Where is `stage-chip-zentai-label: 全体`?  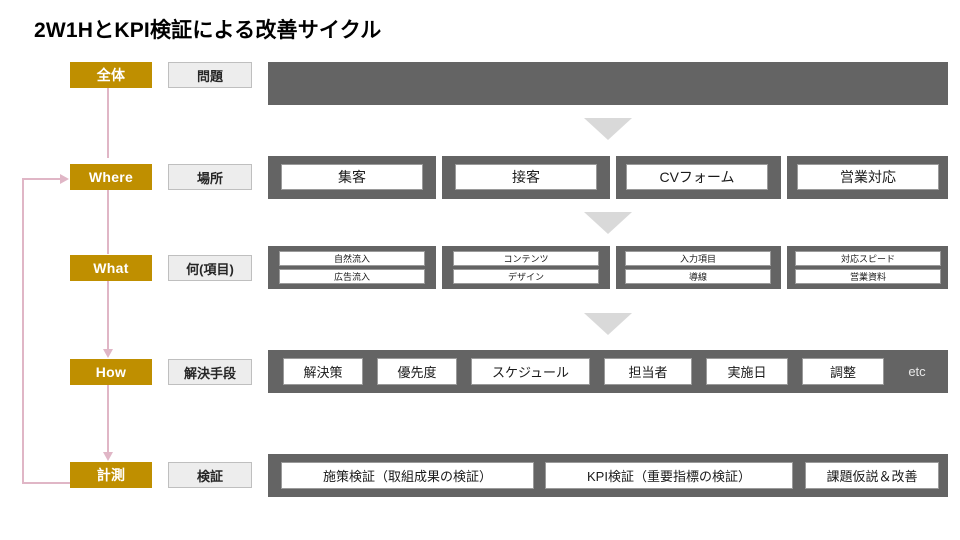 stage-chip-zentai-label: 全体 is located at coordinates (111, 75).